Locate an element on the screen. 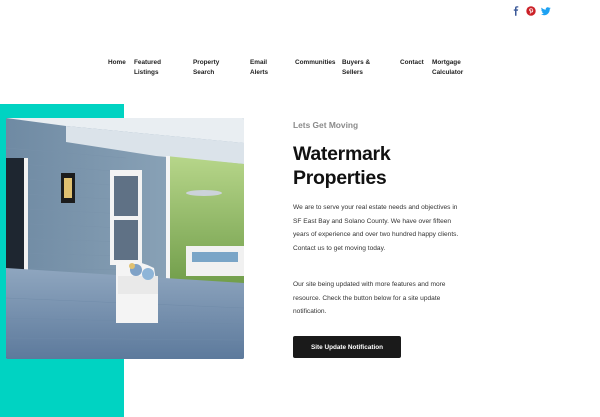  site-update-notification-button: Site Update Notification is located at coordinates (347, 347).